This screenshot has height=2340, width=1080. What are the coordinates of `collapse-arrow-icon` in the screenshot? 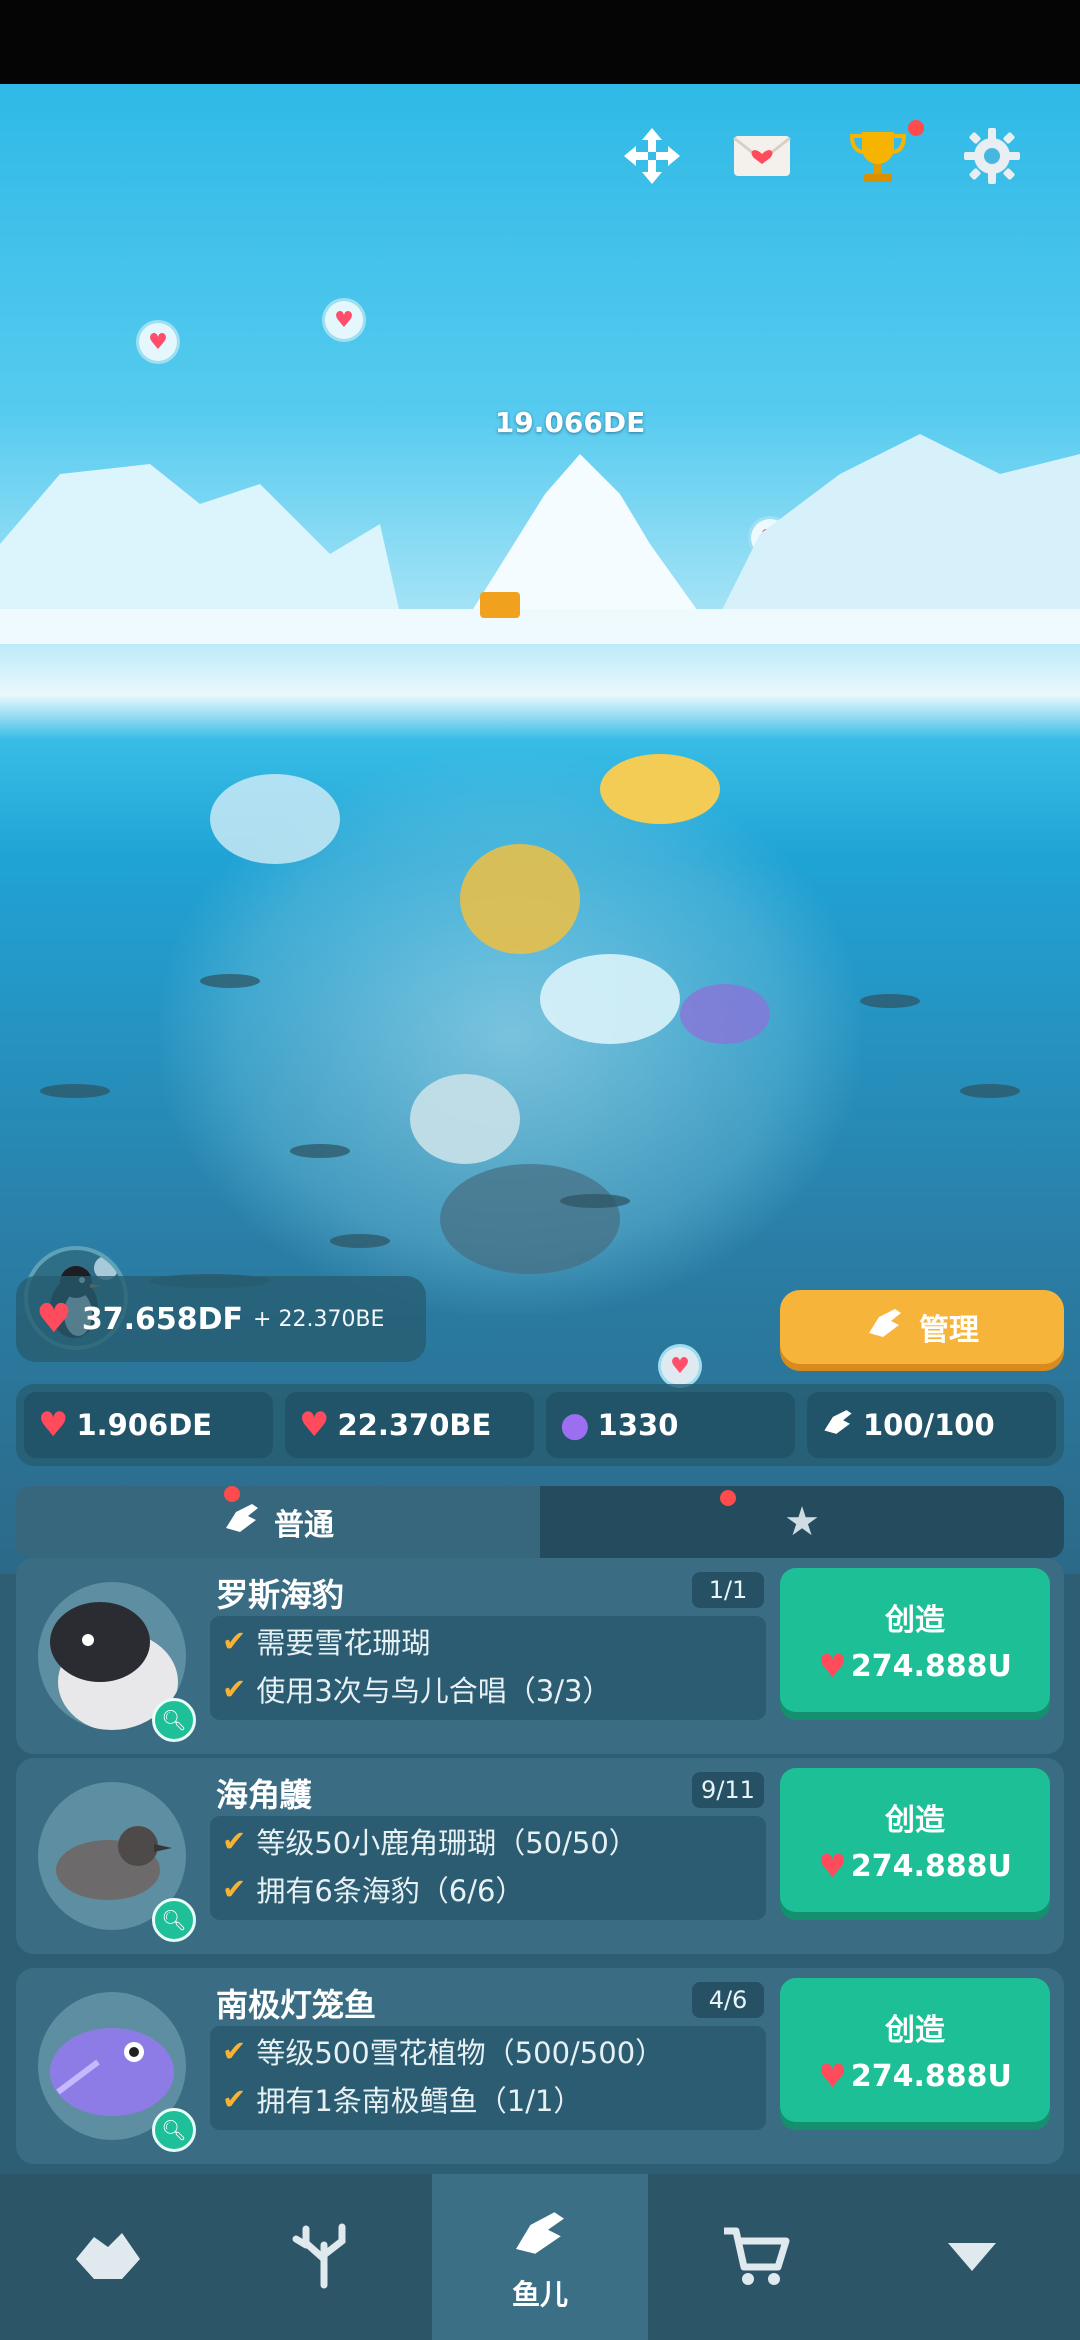 It's located at (972, 2257).